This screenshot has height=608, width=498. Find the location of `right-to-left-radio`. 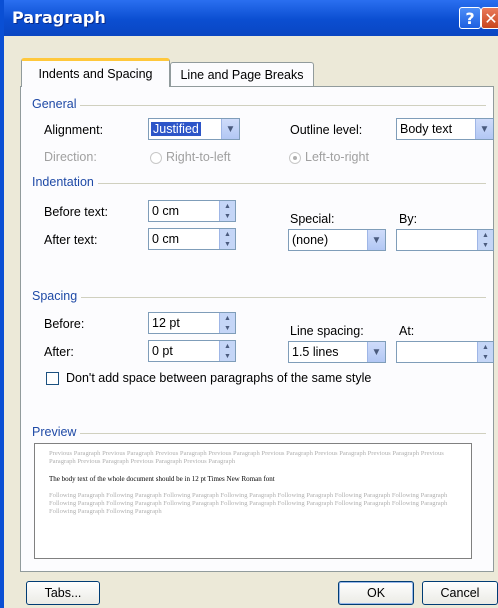

right-to-left-radio is located at coordinates (156, 158).